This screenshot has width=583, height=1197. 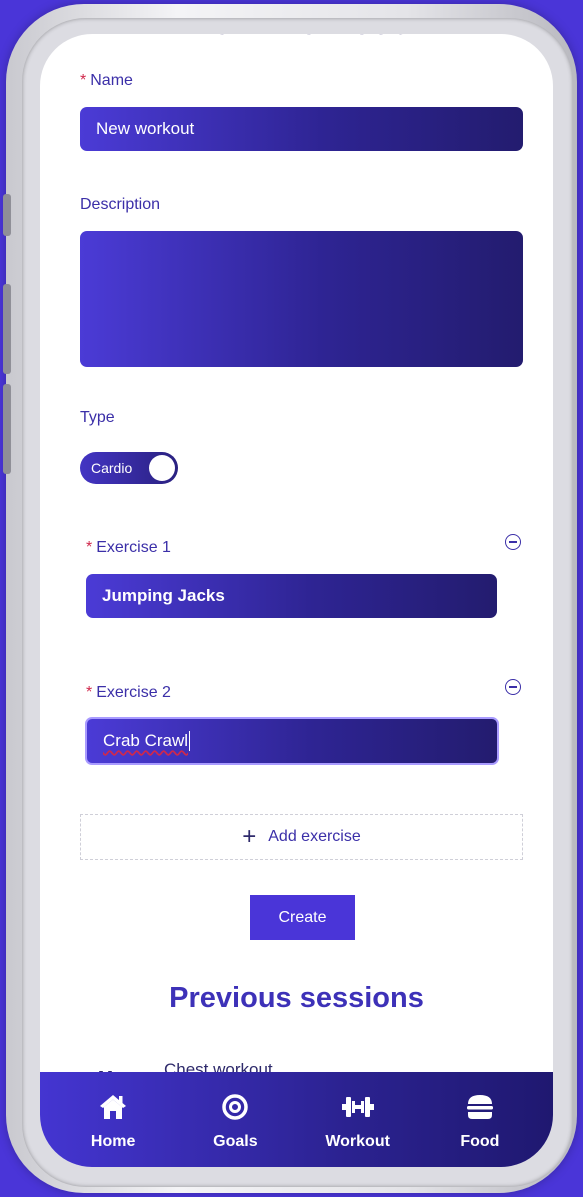 I want to click on phone-side-button-volume-down, so click(x=7, y=429).